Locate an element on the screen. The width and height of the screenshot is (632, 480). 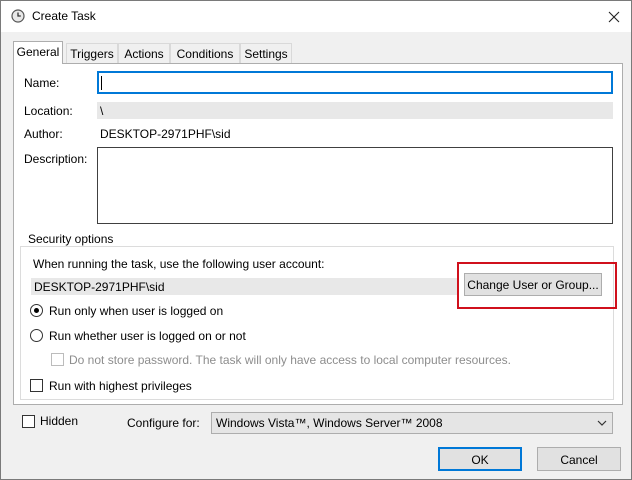
radio-selected-dot is located at coordinates (36, 310).